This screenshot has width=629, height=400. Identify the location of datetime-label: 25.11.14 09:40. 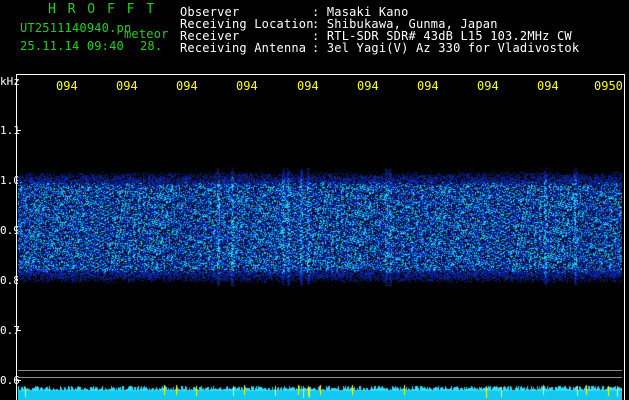
(72, 46).